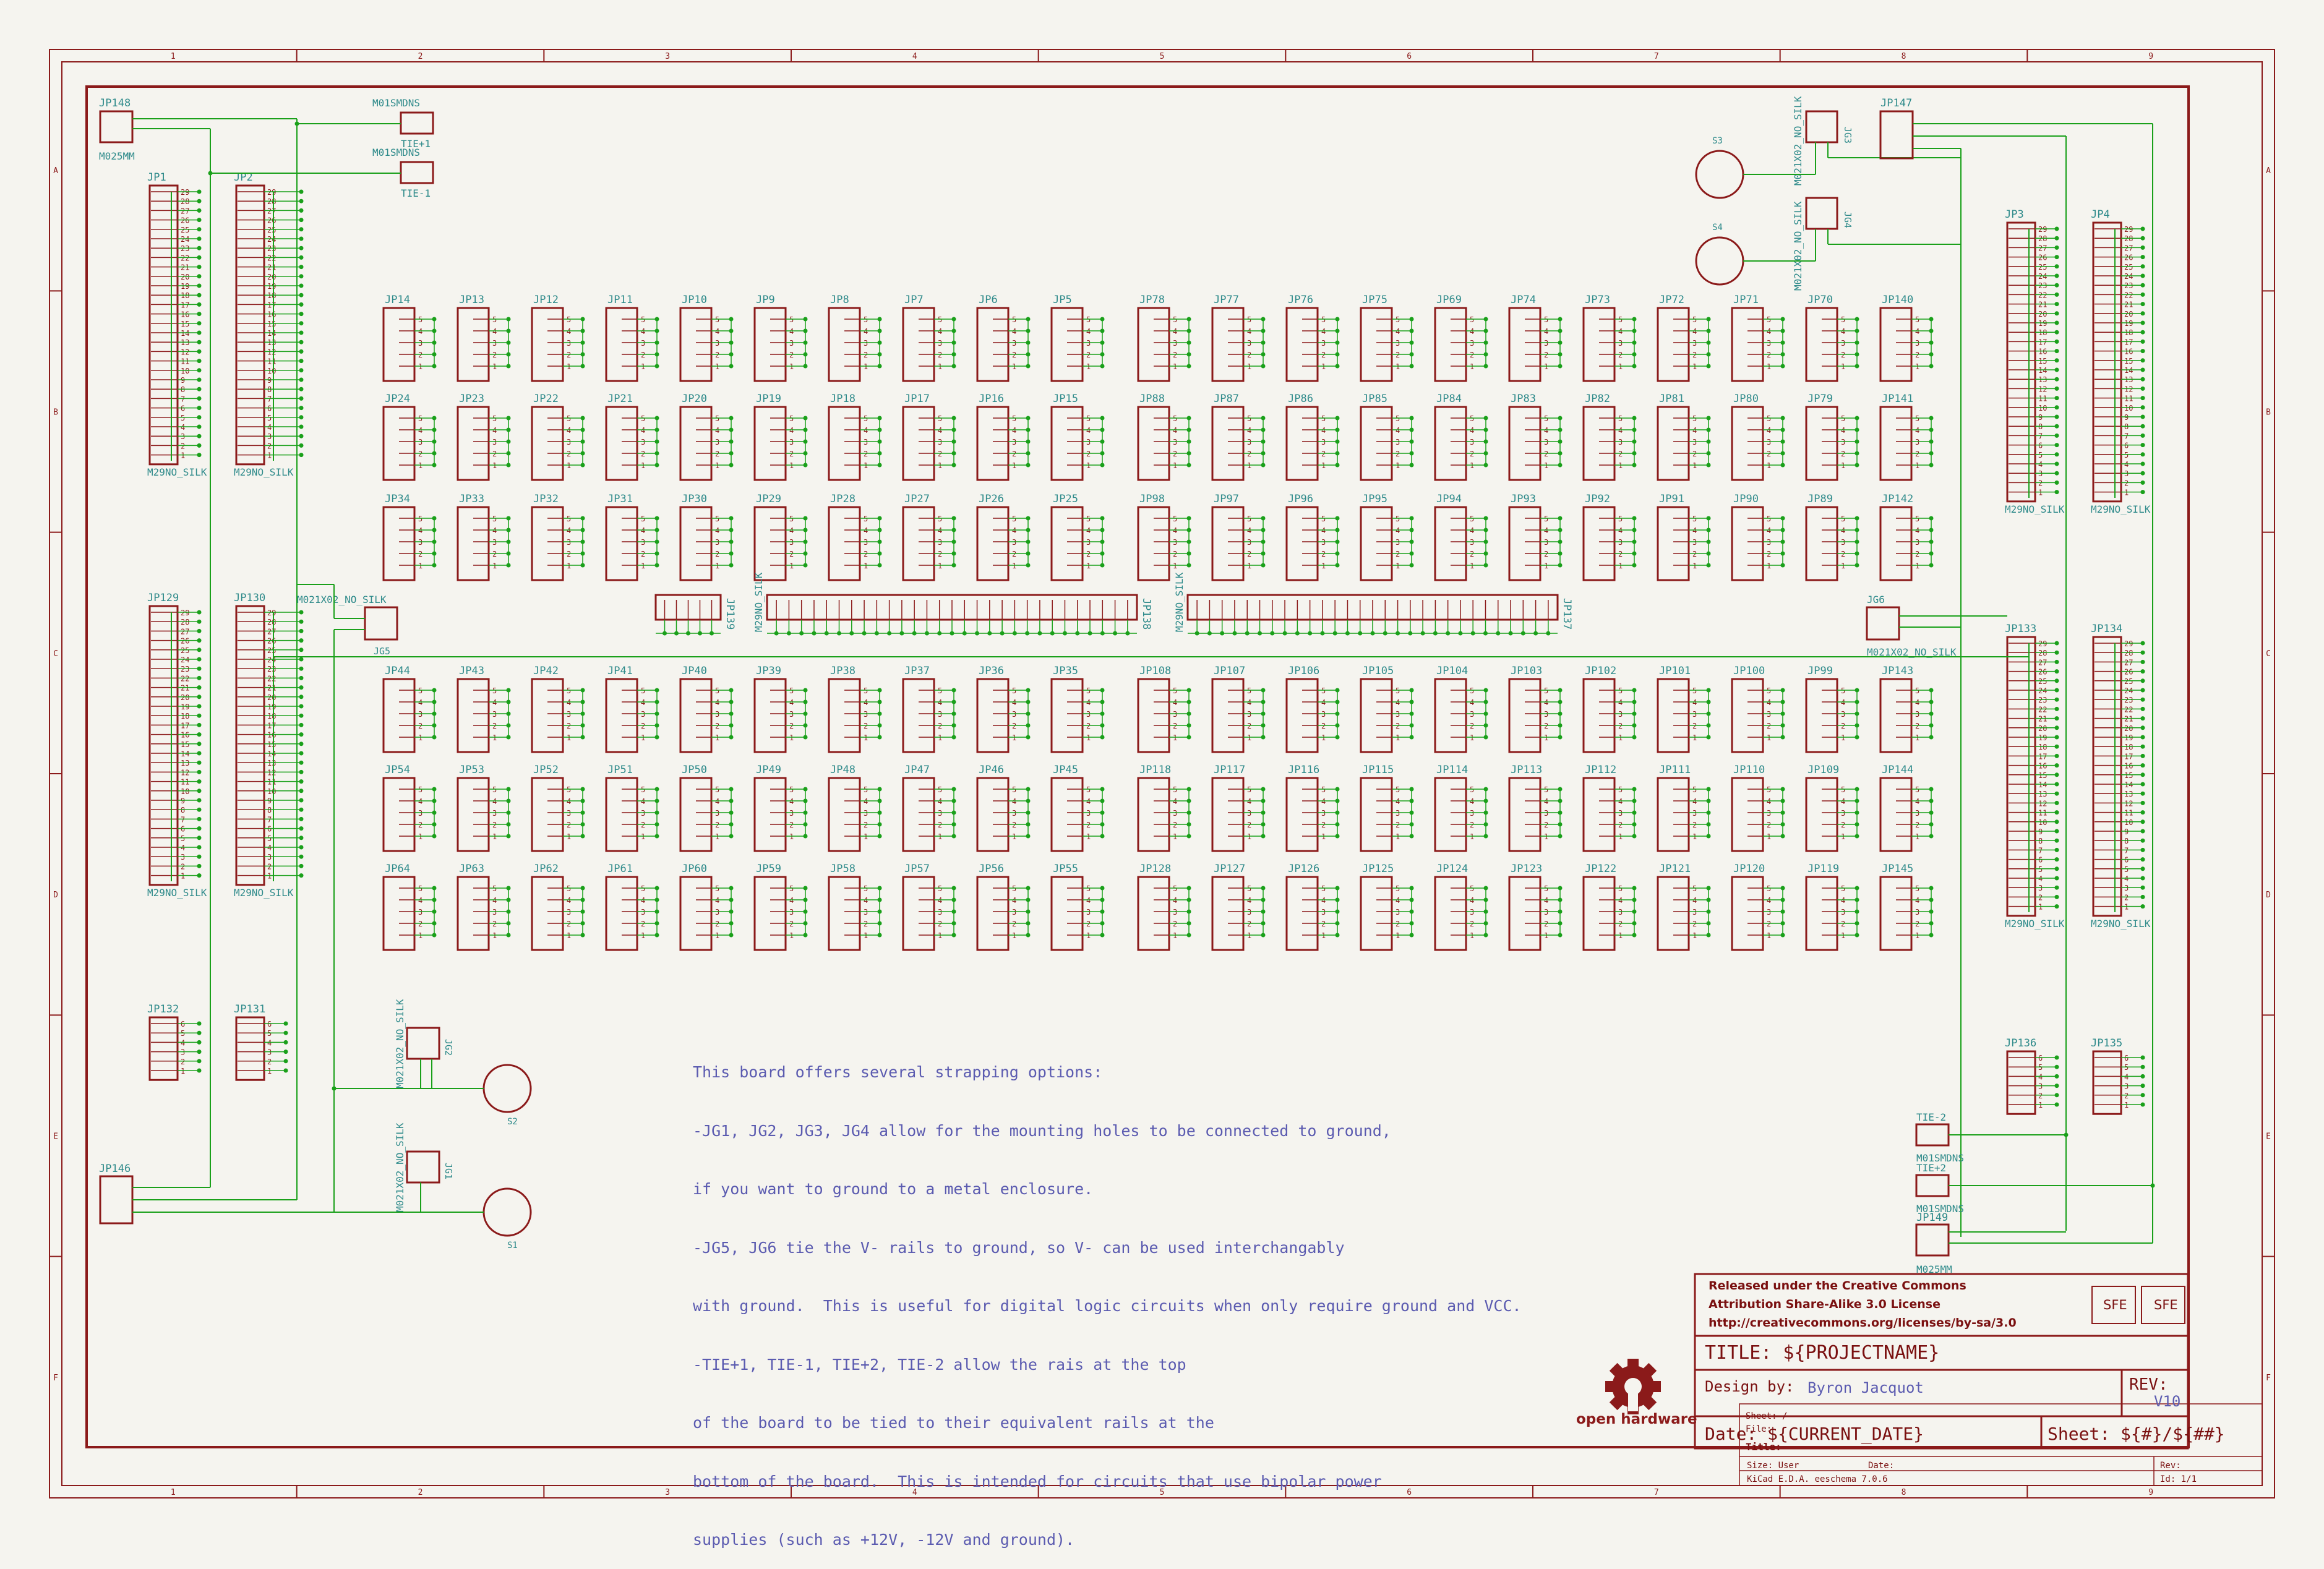 Image resolution: width=2324 pixels, height=1569 pixels. What do you see at coordinates (1820, 399) in the screenshot?
I see `grid-header-jp79-ref: JP79` at bounding box center [1820, 399].